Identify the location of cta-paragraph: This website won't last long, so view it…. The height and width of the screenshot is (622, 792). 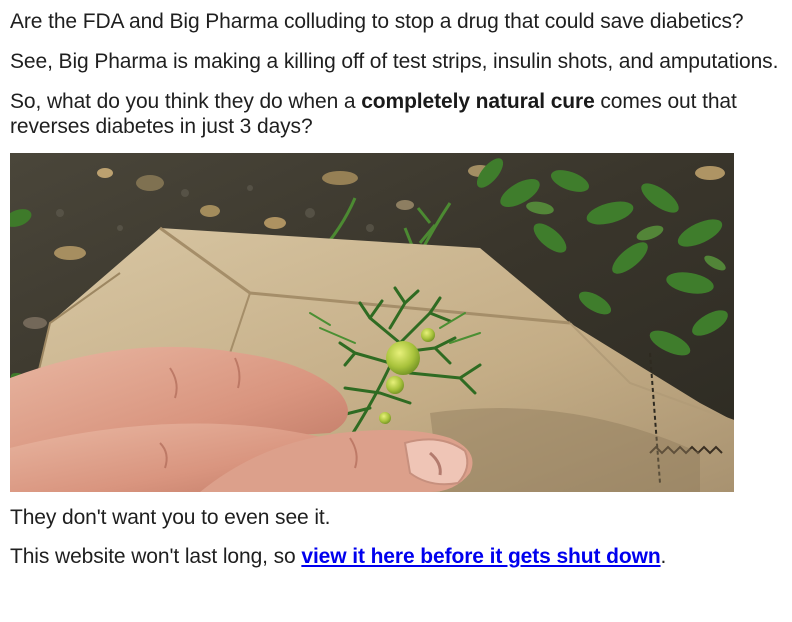
(398, 556).